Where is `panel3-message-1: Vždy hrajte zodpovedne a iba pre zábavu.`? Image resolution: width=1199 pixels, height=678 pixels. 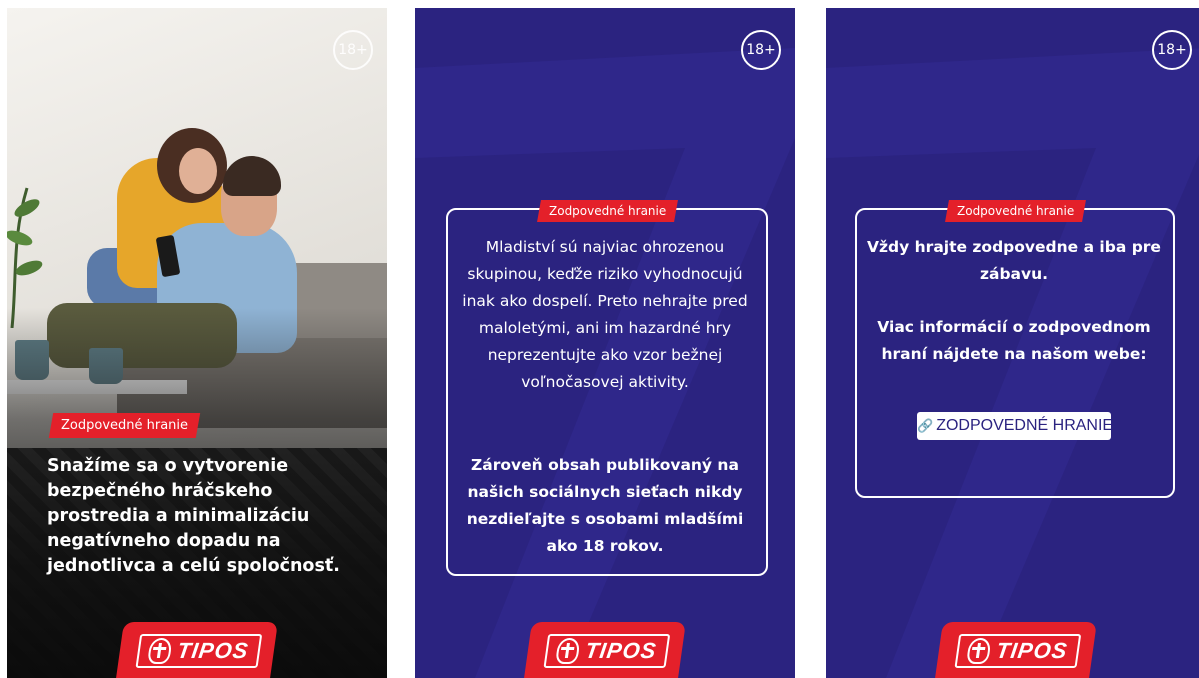
panel3-message-1: Vždy hrajte zodpovedne a iba pre zábavu. is located at coordinates (1014, 260).